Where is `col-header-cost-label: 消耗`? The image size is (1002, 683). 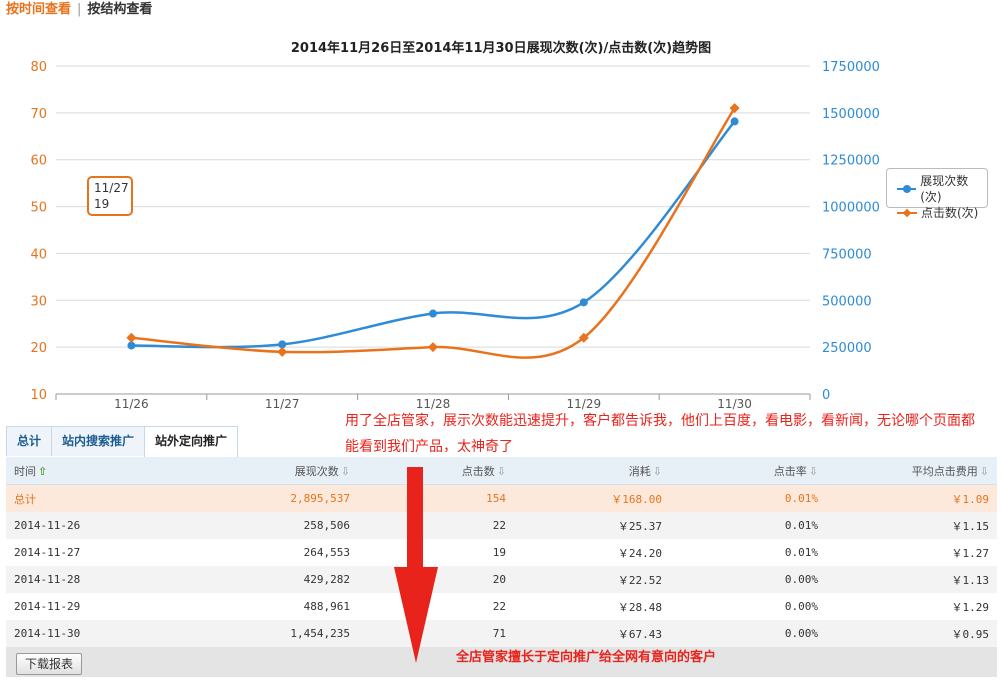
col-header-cost-label: 消耗 is located at coordinates (639, 471).